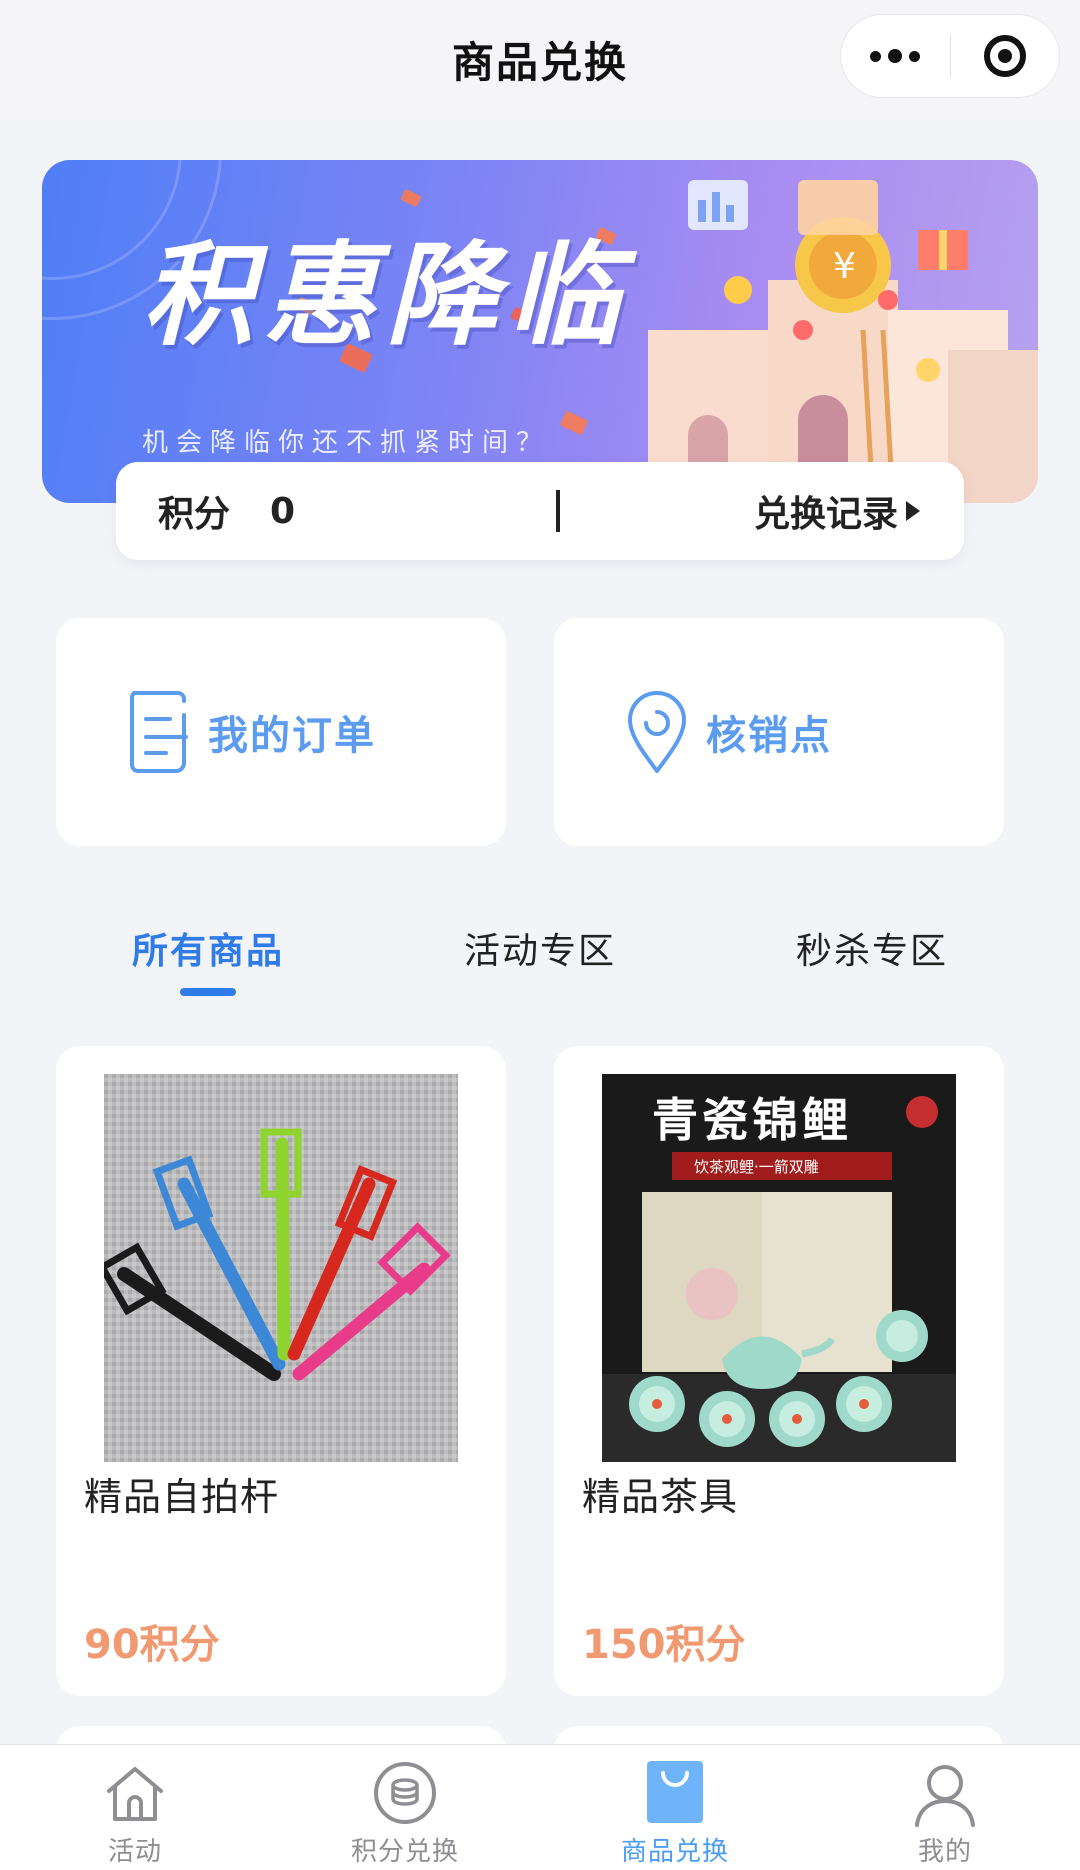  I want to click on product-card: 青瓷锦鲤 饮茶观鲤·一箭双雕 精品茶具 150积分, so click(779, 1371).